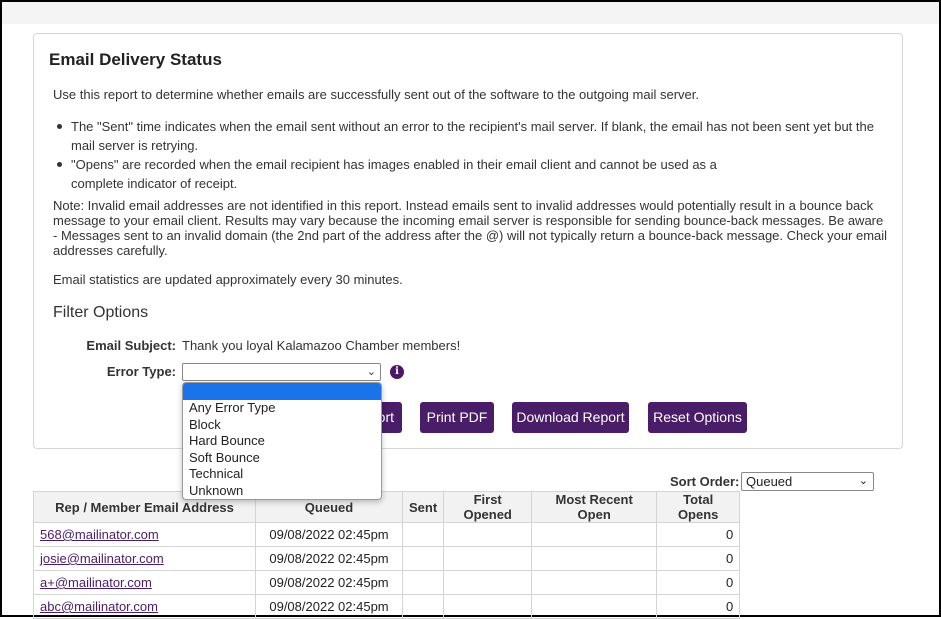  I want to click on error-type-option-block: Block, so click(282, 425).